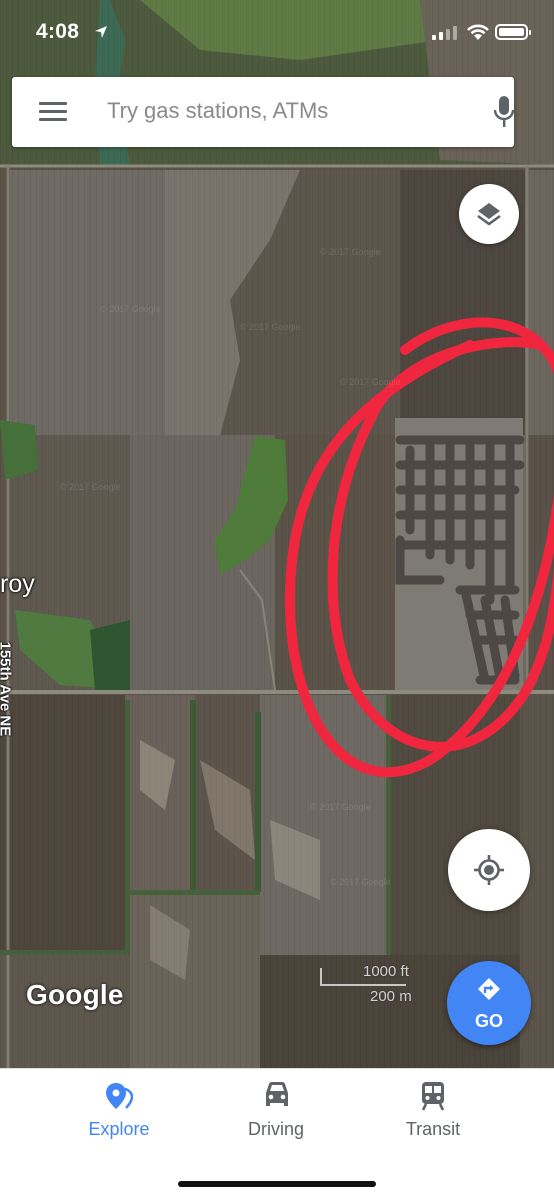 This screenshot has width=554, height=1201. Describe the element at coordinates (58, 31) in the screenshot. I see `status-time: 4:08` at that location.